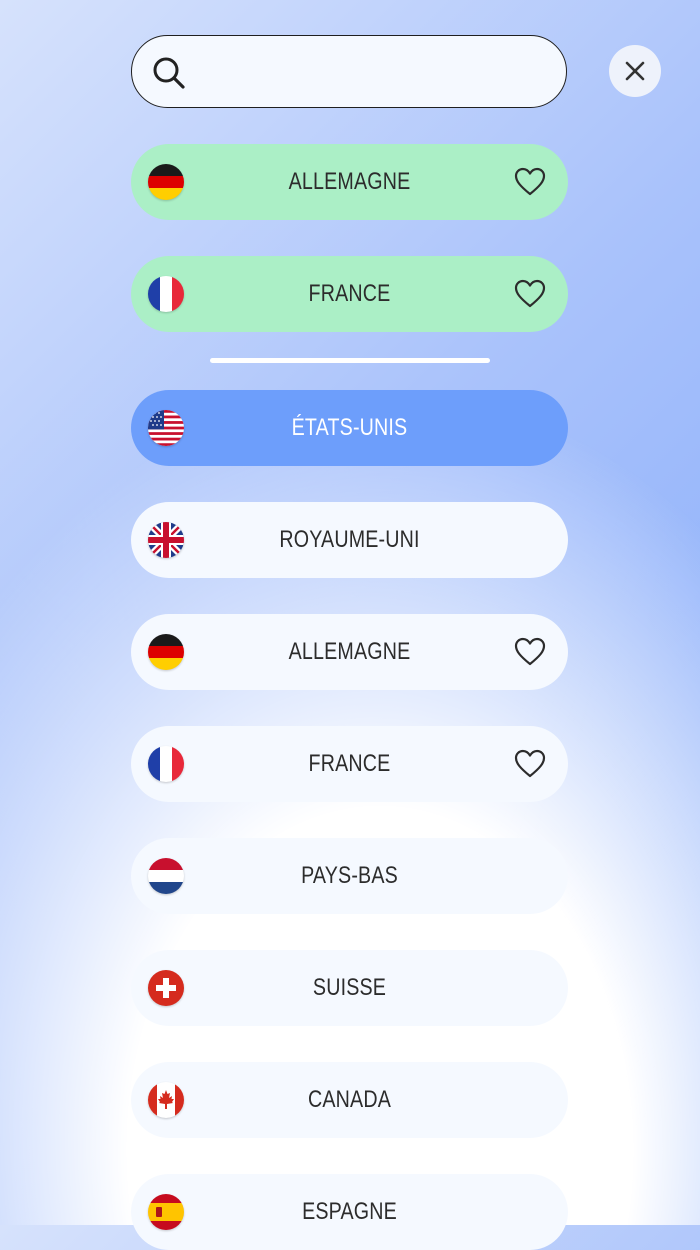  What do you see at coordinates (166, 988) in the screenshot?
I see `flag-switzerland-icon` at bounding box center [166, 988].